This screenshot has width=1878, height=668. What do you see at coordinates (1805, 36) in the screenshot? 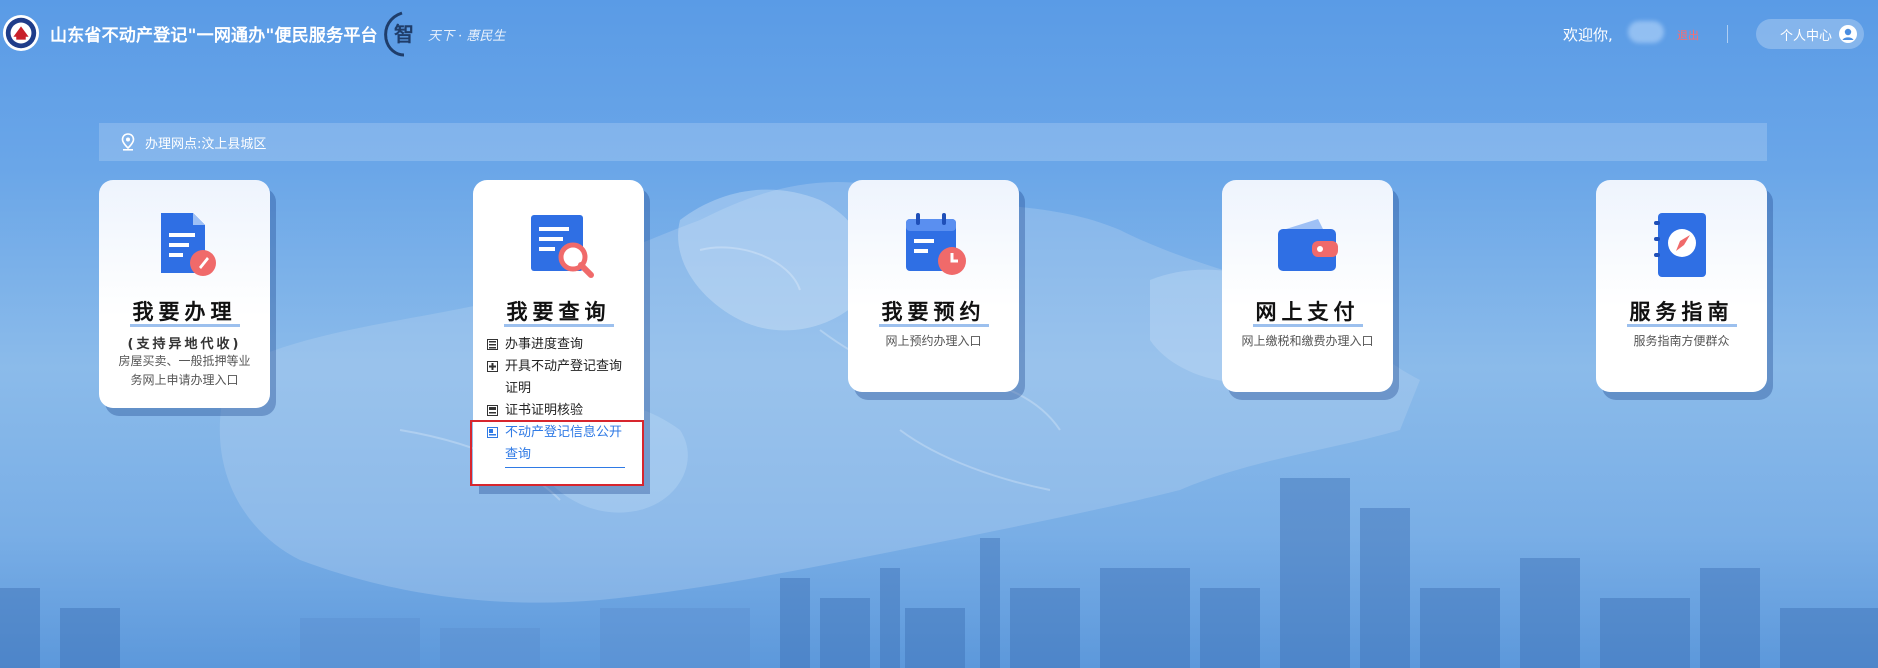
I see `user-center-label: 个人中心` at bounding box center [1805, 36].